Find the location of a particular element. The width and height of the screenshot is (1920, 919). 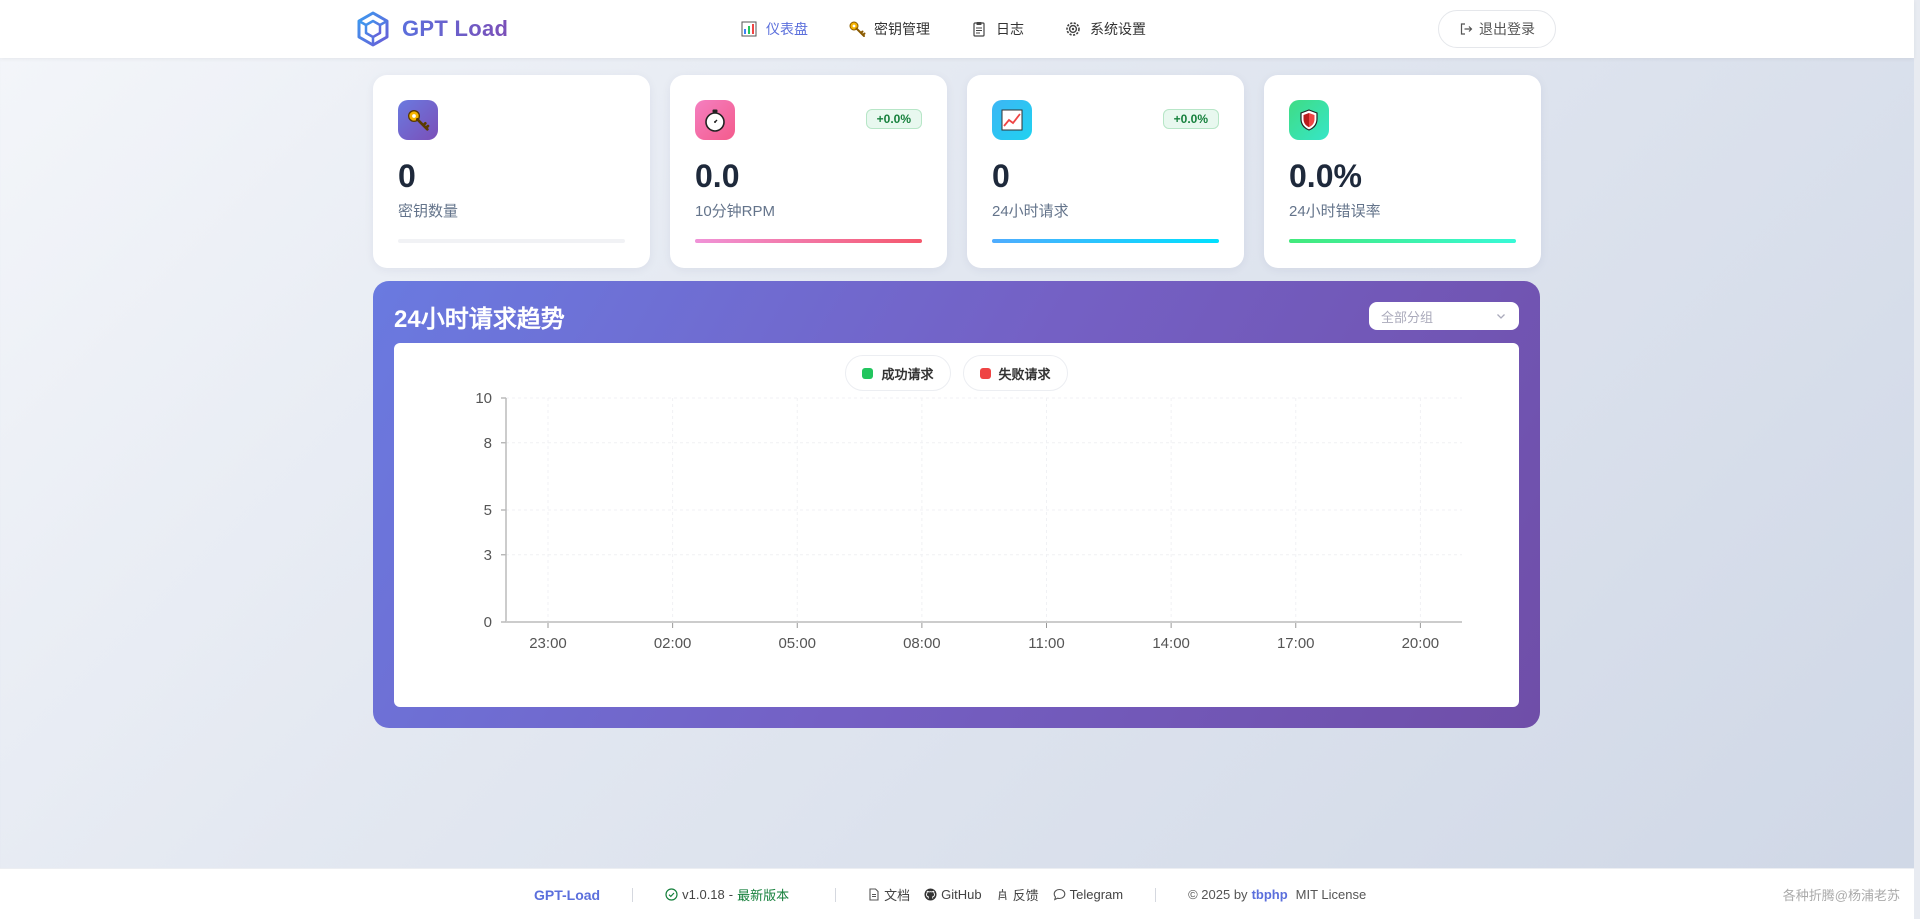

trend-chart-icon is located at coordinates (1012, 120).